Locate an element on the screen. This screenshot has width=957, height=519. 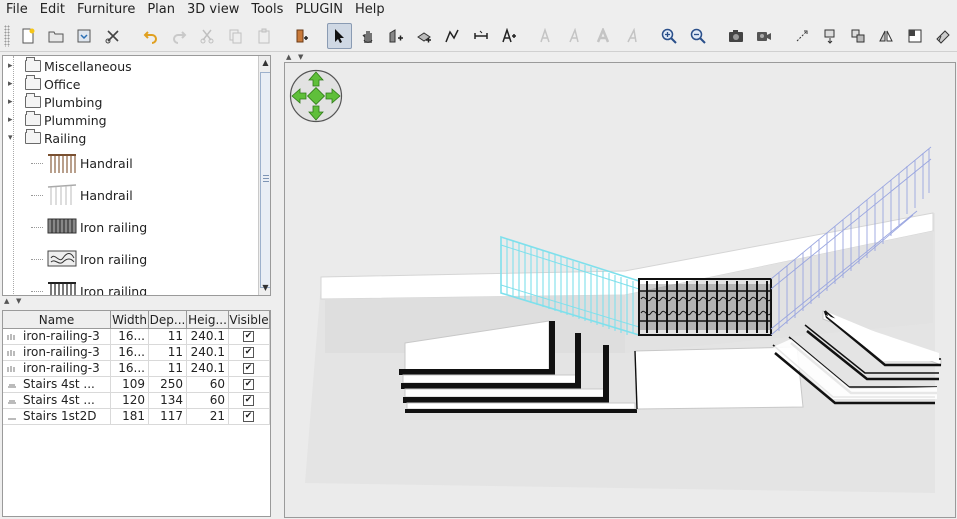
text-style-italic-button is located at coordinates (631, 36).